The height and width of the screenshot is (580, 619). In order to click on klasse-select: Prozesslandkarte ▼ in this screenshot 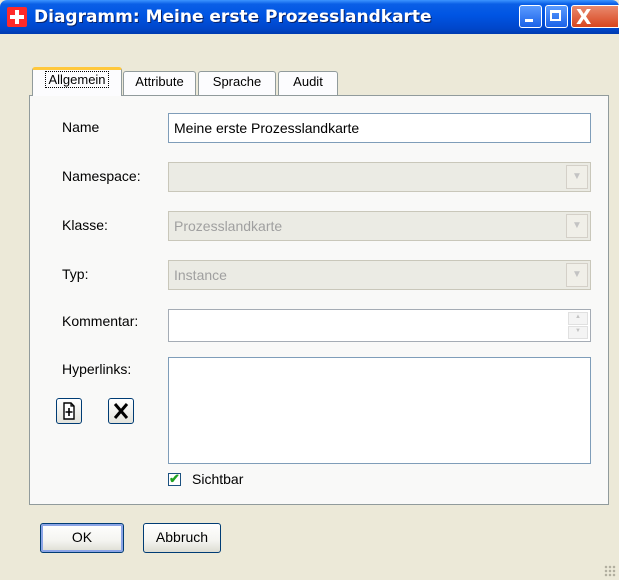, I will do `click(379, 226)`.